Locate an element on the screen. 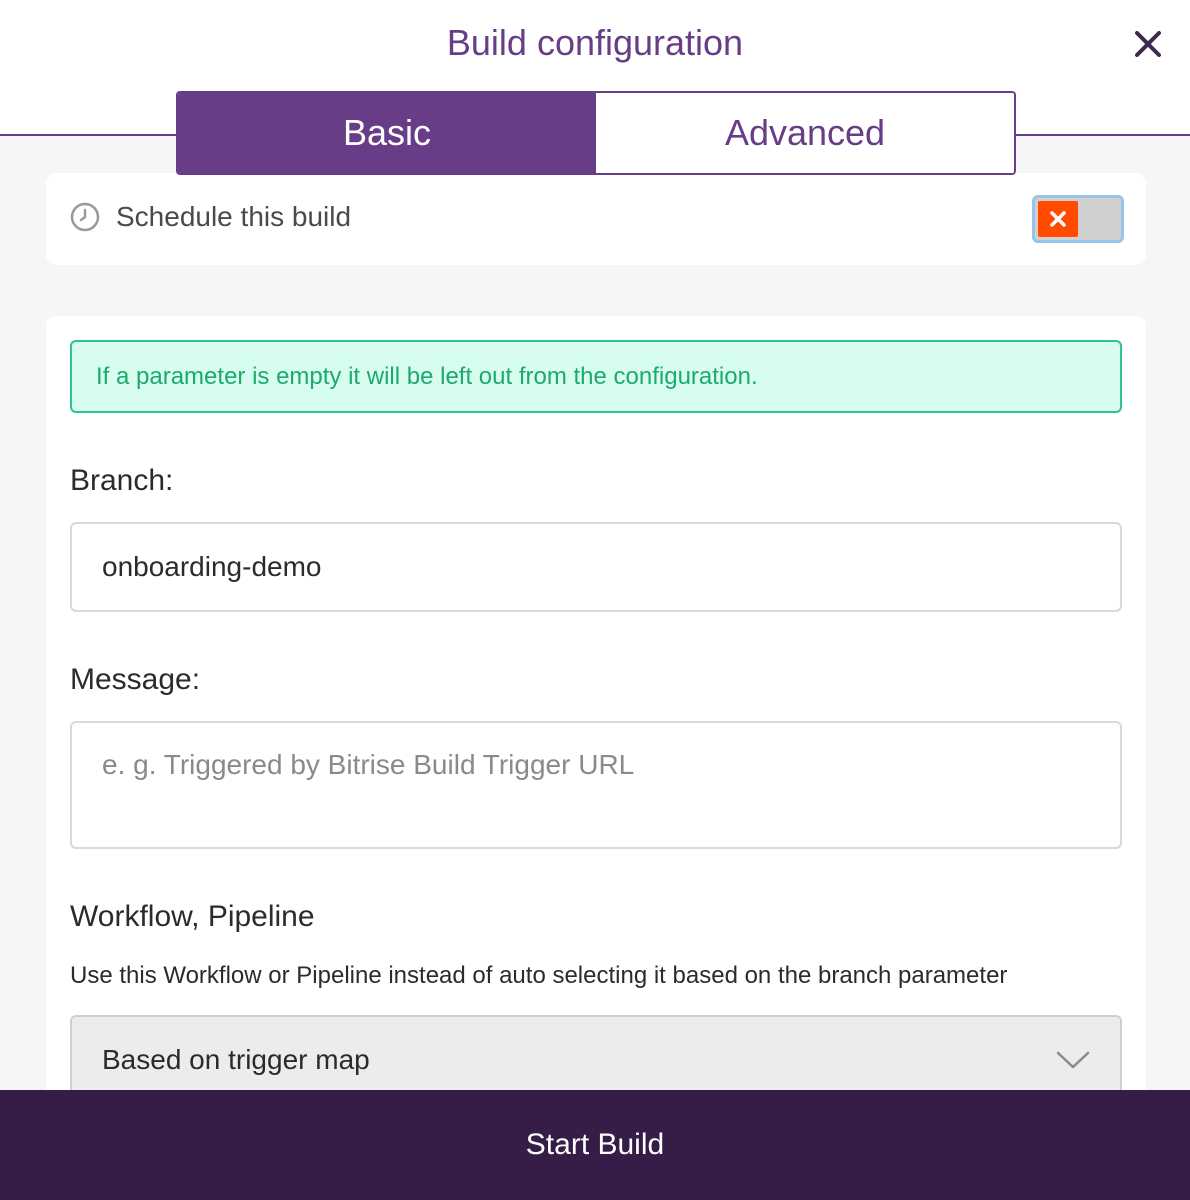  dialog-title: Build configuration is located at coordinates (595, 42).